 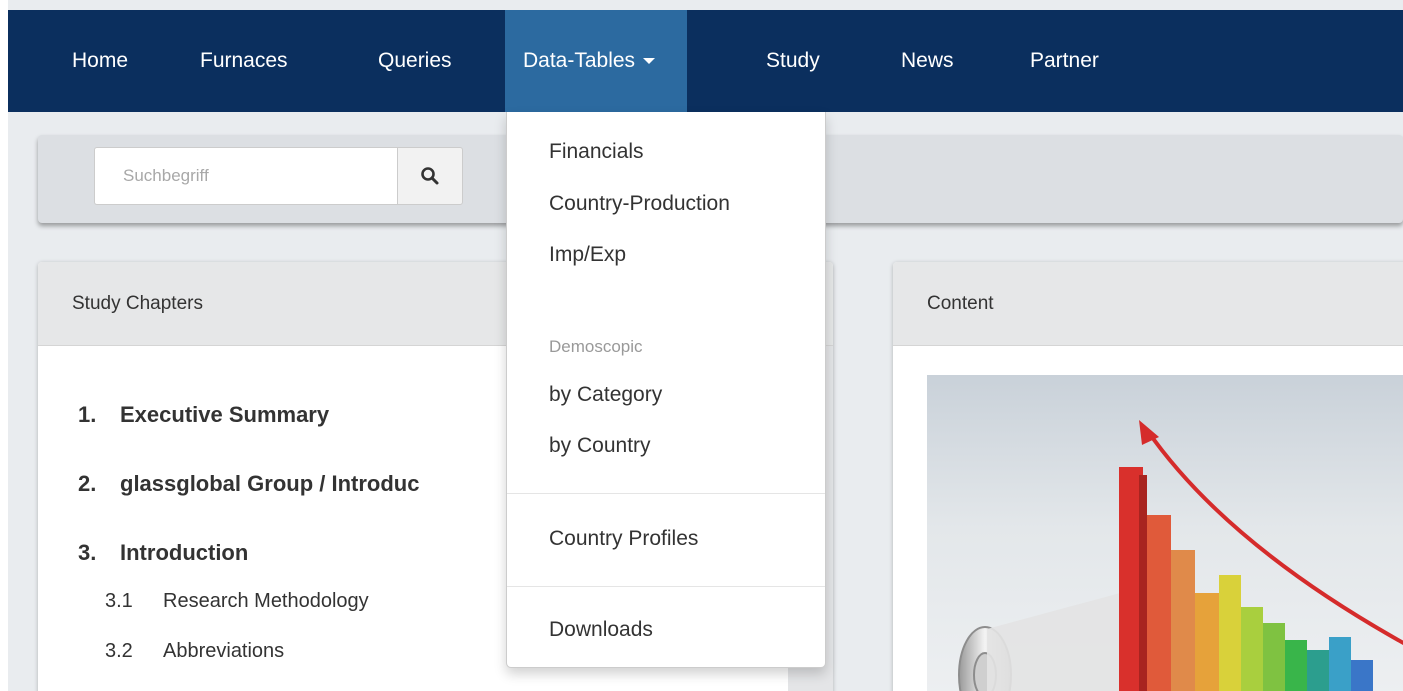 I want to click on search-button, so click(x=430, y=176).